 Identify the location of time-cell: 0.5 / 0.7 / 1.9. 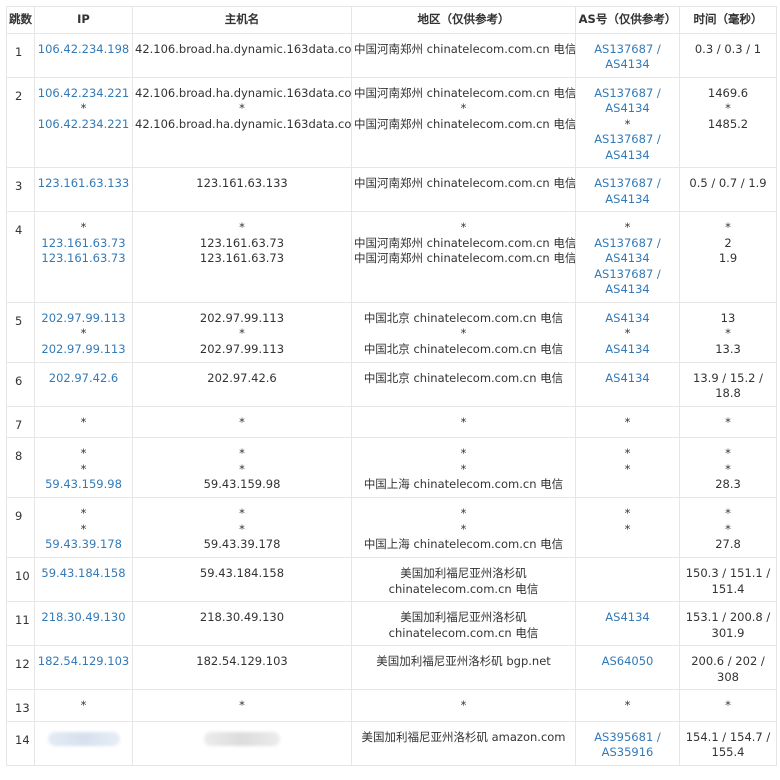
(728, 189).